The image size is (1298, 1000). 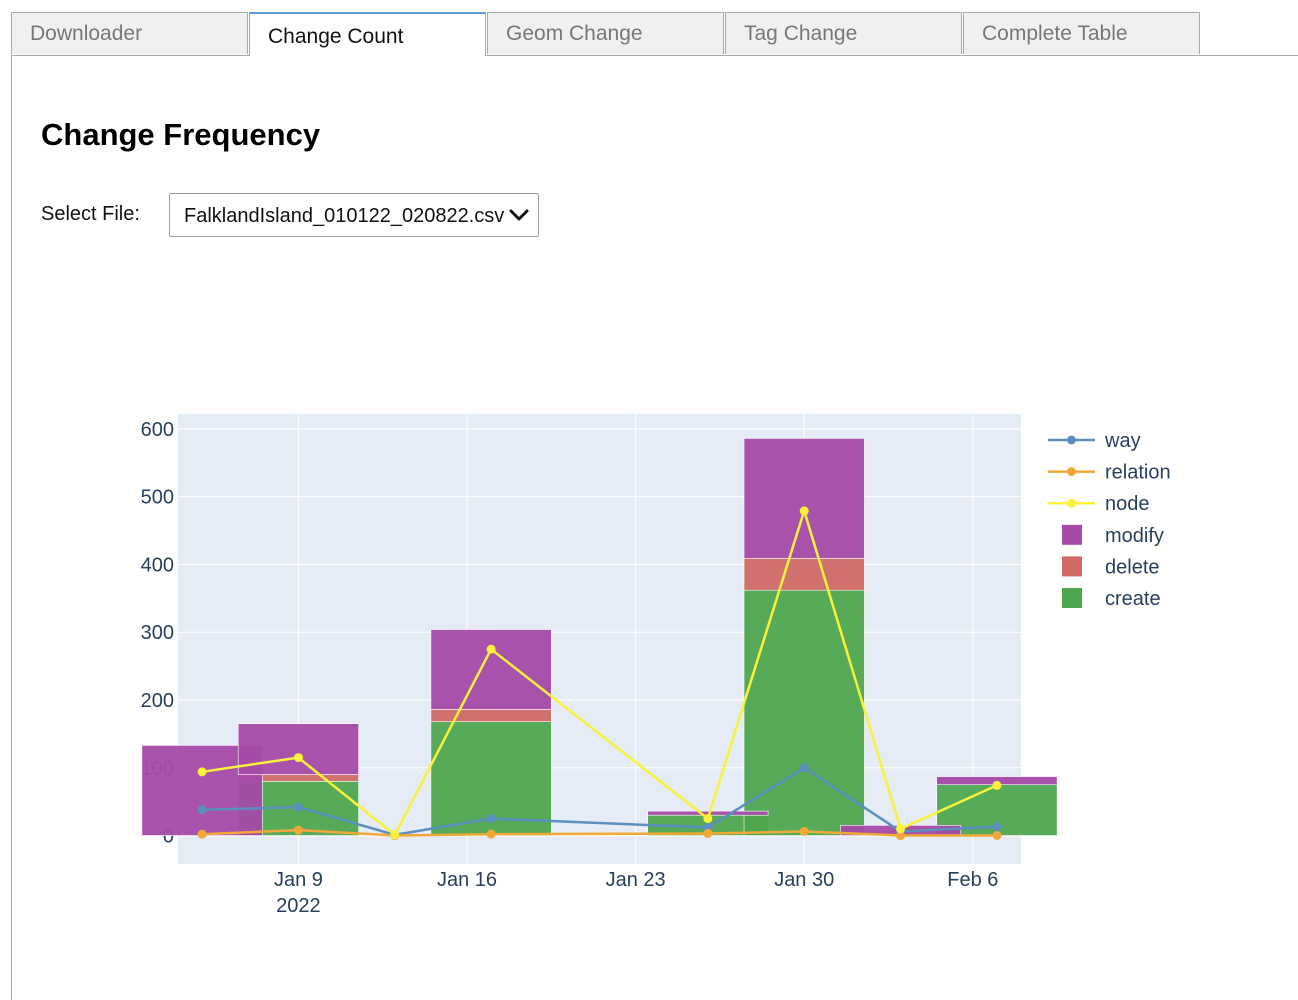 What do you see at coordinates (804, 880) in the screenshot?
I see `x-tick-label: Jan 30` at bounding box center [804, 880].